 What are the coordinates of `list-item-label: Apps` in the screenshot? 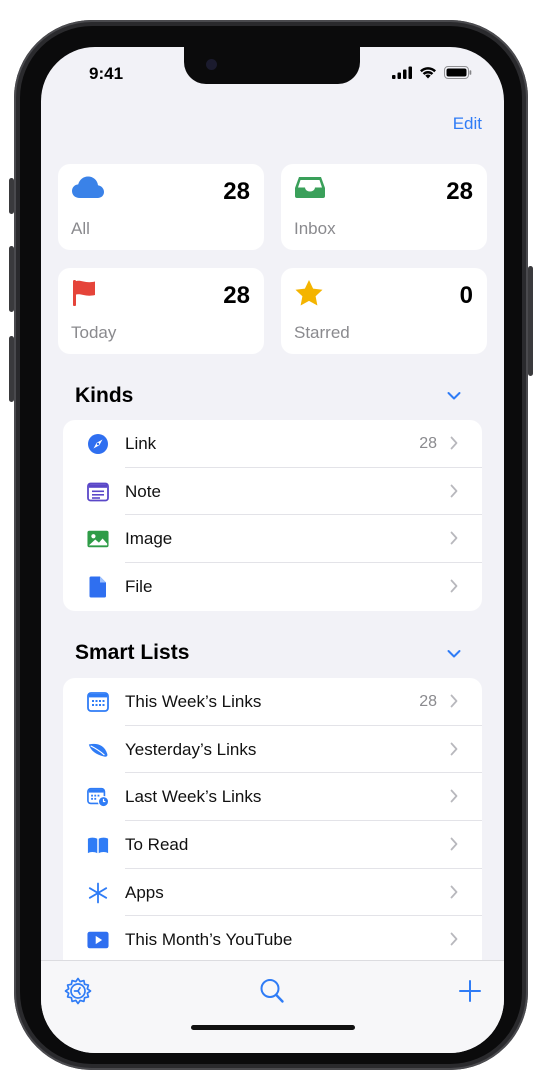 It's located at (144, 892).